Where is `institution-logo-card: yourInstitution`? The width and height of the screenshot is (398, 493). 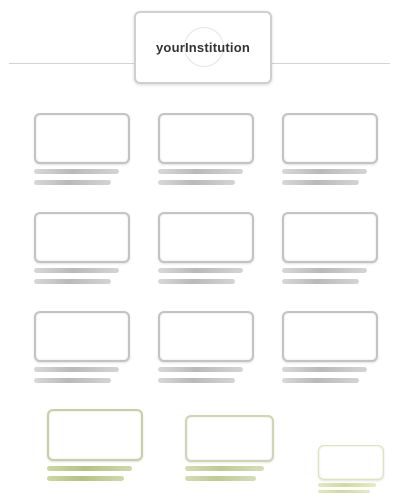
institution-logo-card: yourInstitution is located at coordinates (203, 47).